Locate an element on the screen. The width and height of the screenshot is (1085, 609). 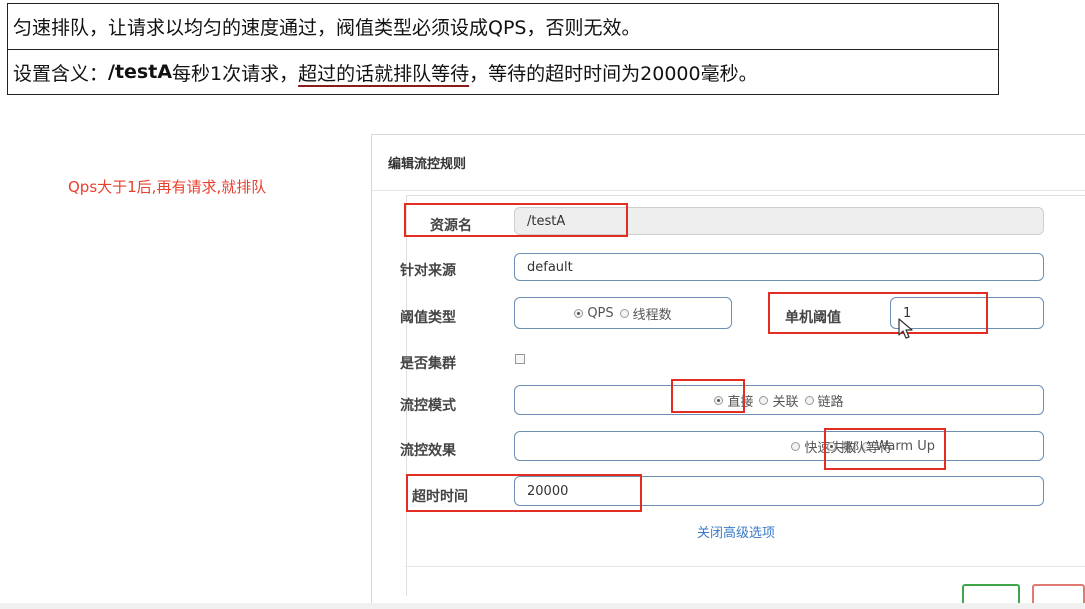
note-suffix: ，等待的超时时间为20000毫秒。 is located at coordinates (613, 73).